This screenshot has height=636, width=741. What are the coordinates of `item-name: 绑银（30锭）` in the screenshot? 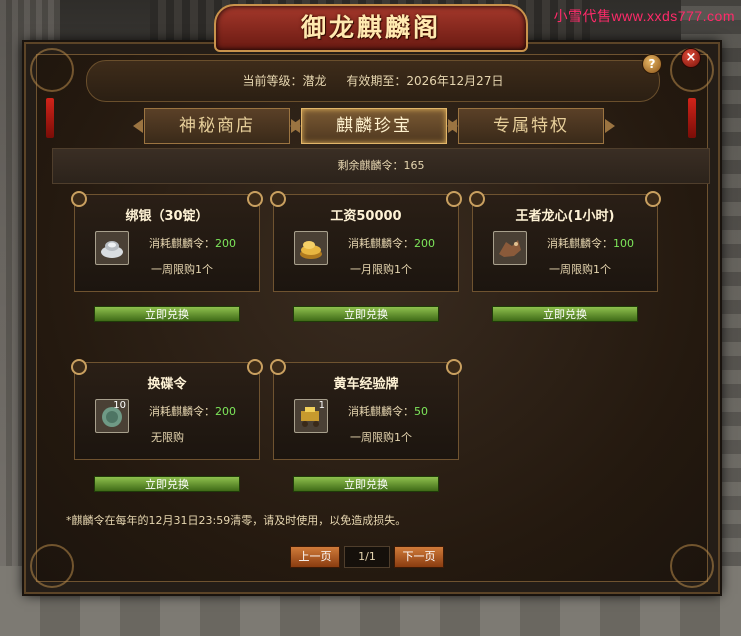 It's located at (167, 216).